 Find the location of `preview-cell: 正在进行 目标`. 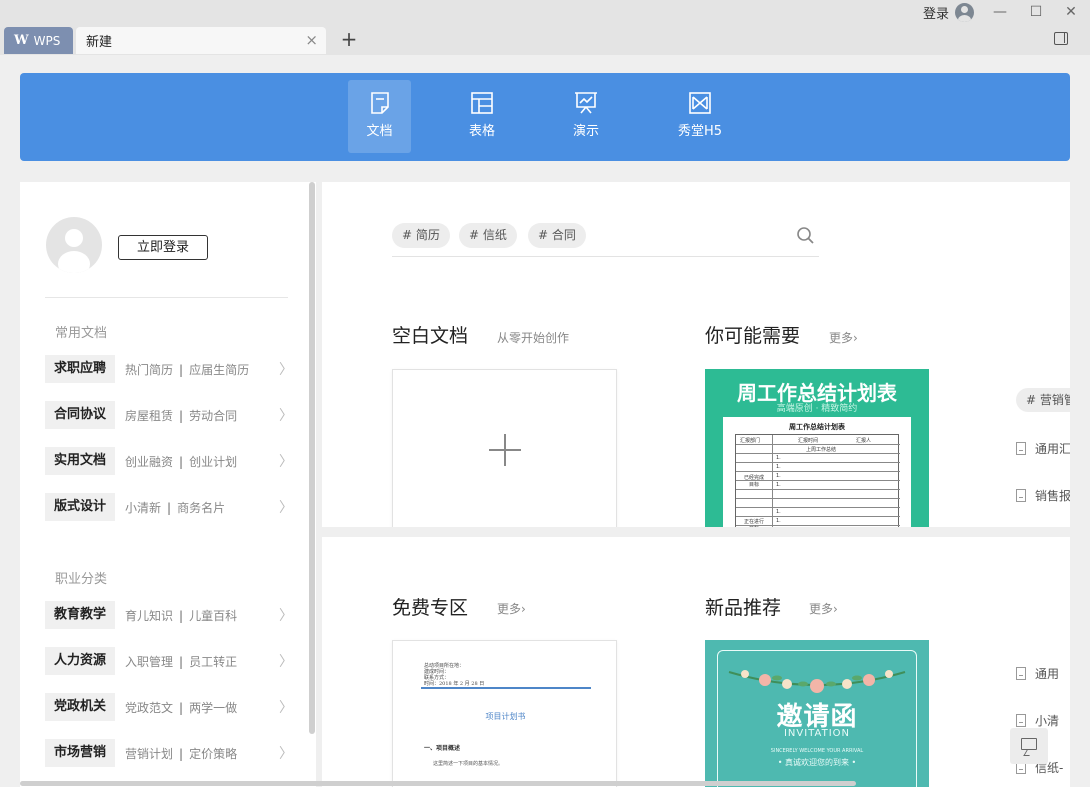

preview-cell: 正在进行 目标 is located at coordinates (753, 523).